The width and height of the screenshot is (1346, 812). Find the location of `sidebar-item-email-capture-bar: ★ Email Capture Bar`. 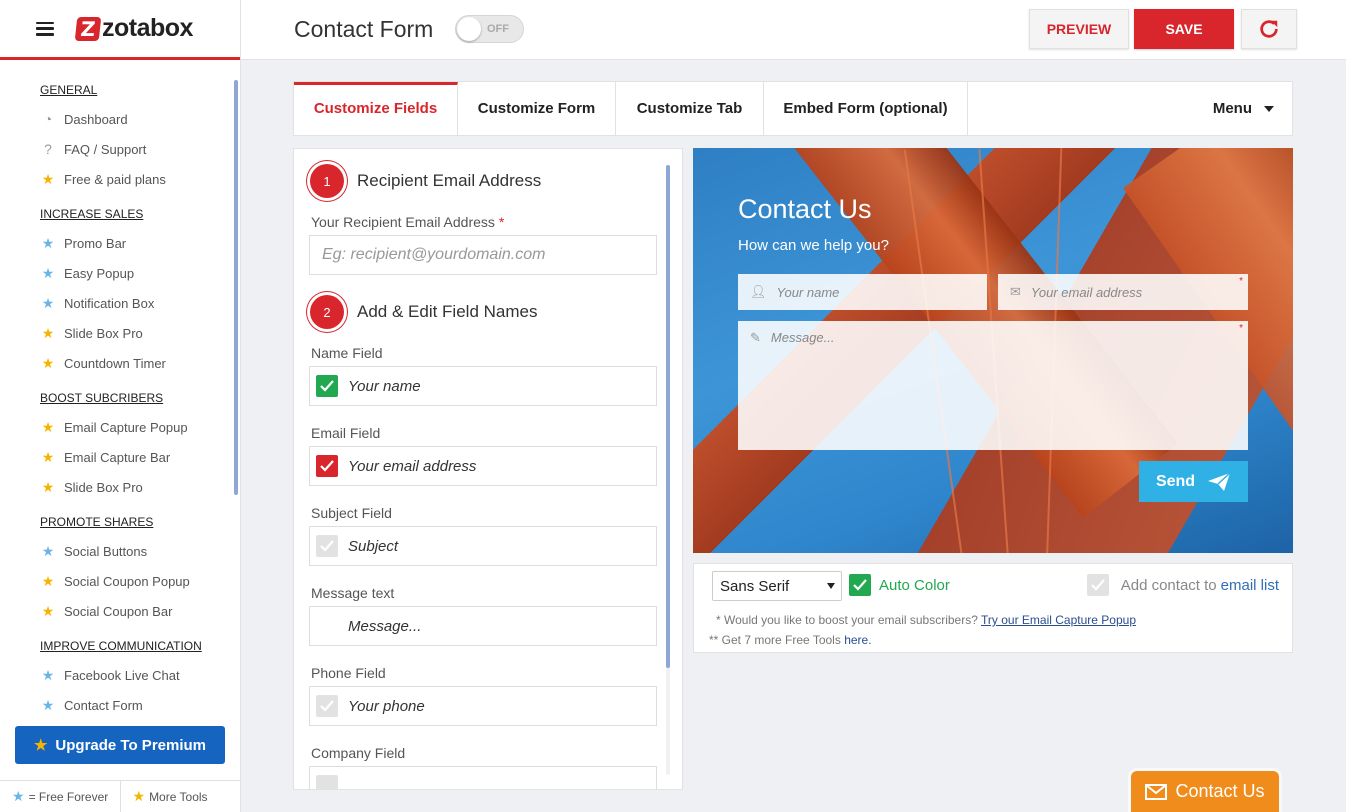

sidebar-item-email-capture-bar: ★ Email Capture Bar is located at coordinates (120, 457).